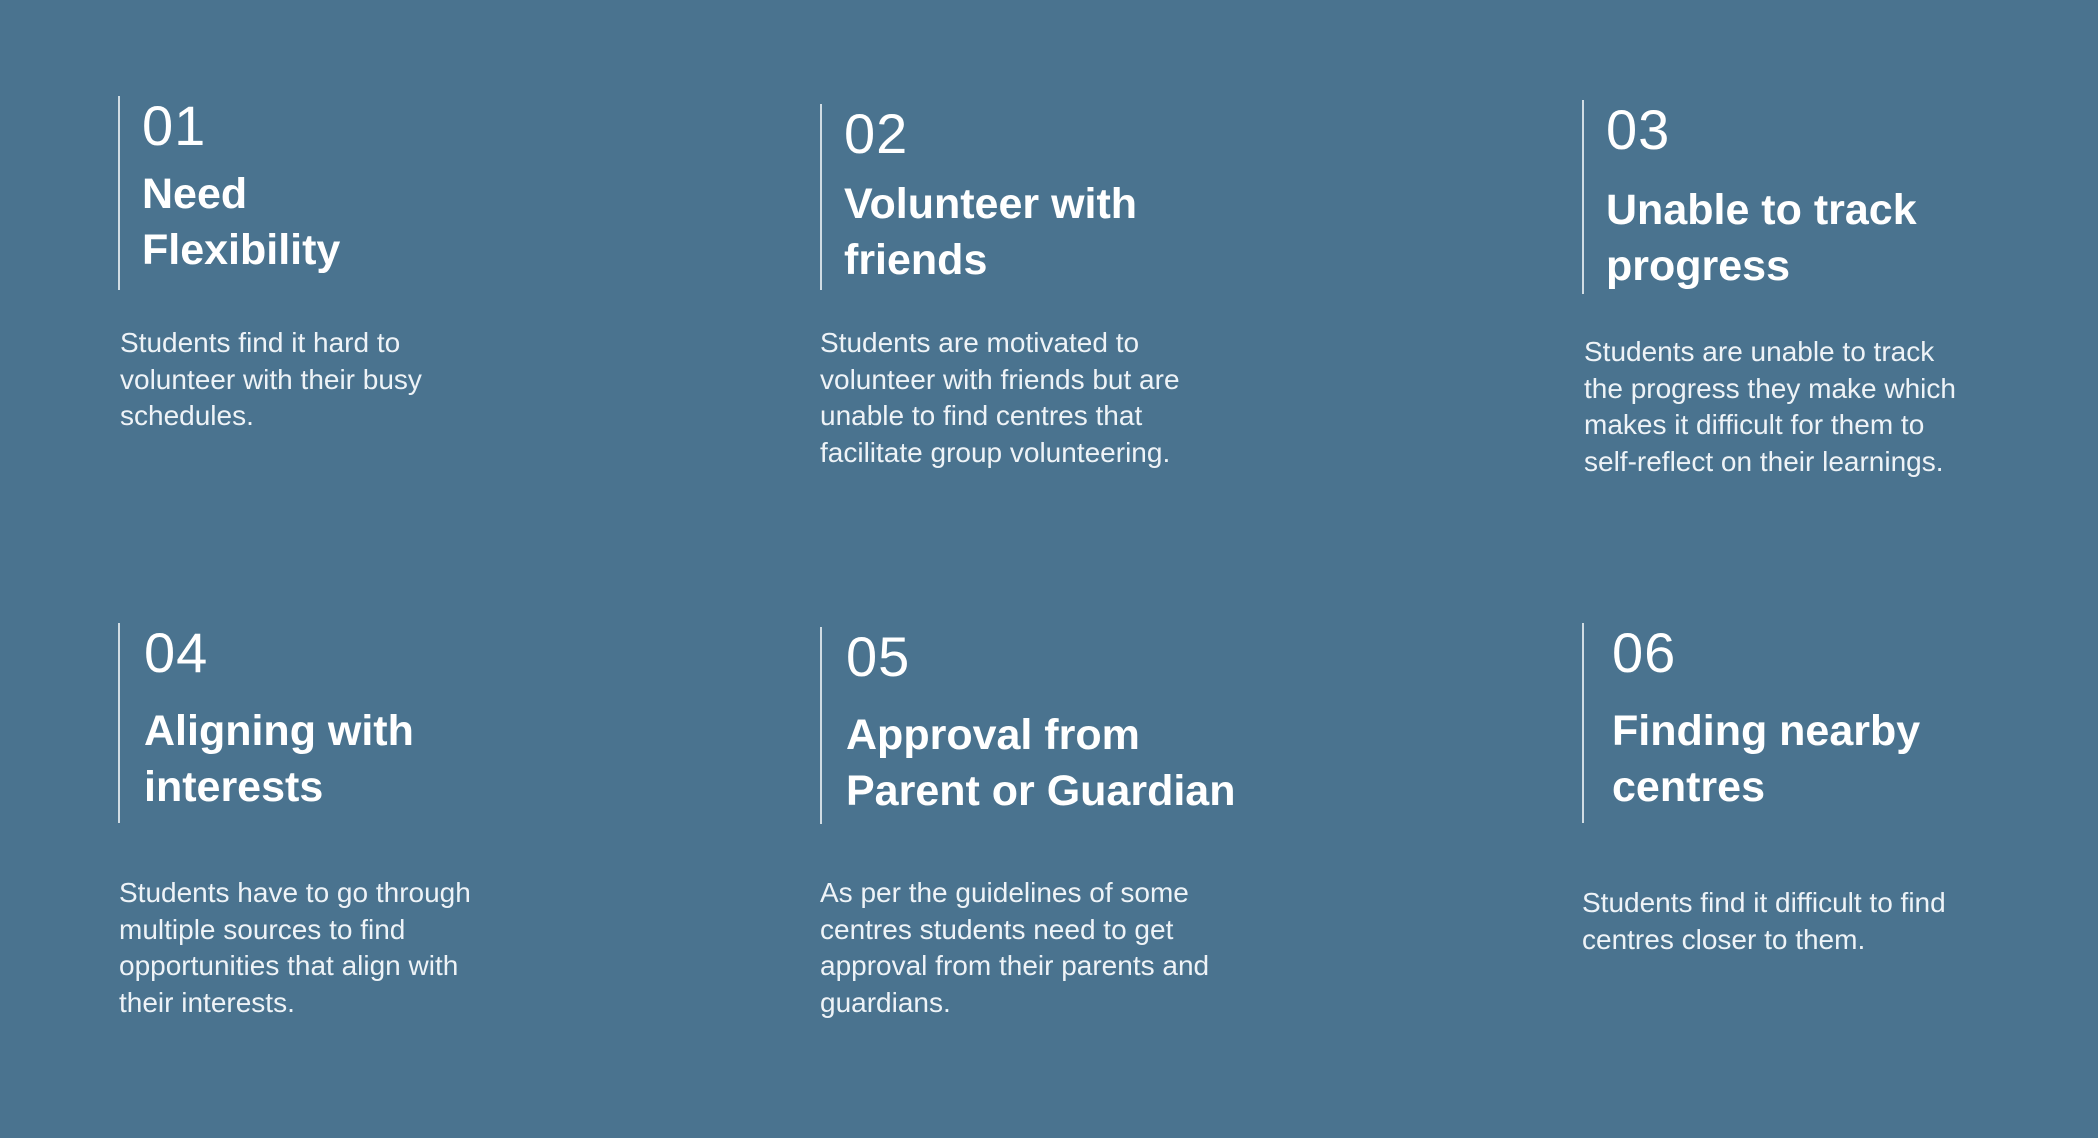 The height and width of the screenshot is (1138, 2098). Describe the element at coordinates (1041, 763) in the screenshot. I see `card-title: Approval from Parent or Guardian` at that location.